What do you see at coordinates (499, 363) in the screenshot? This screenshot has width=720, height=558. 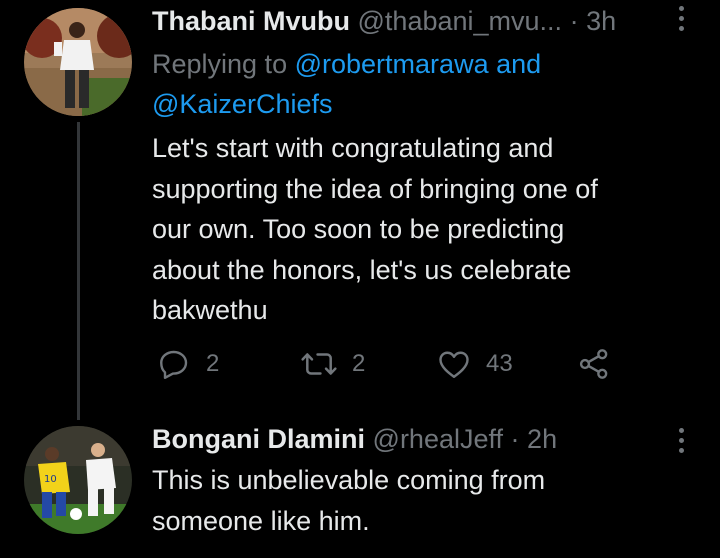 I see `like-count: 43` at bounding box center [499, 363].